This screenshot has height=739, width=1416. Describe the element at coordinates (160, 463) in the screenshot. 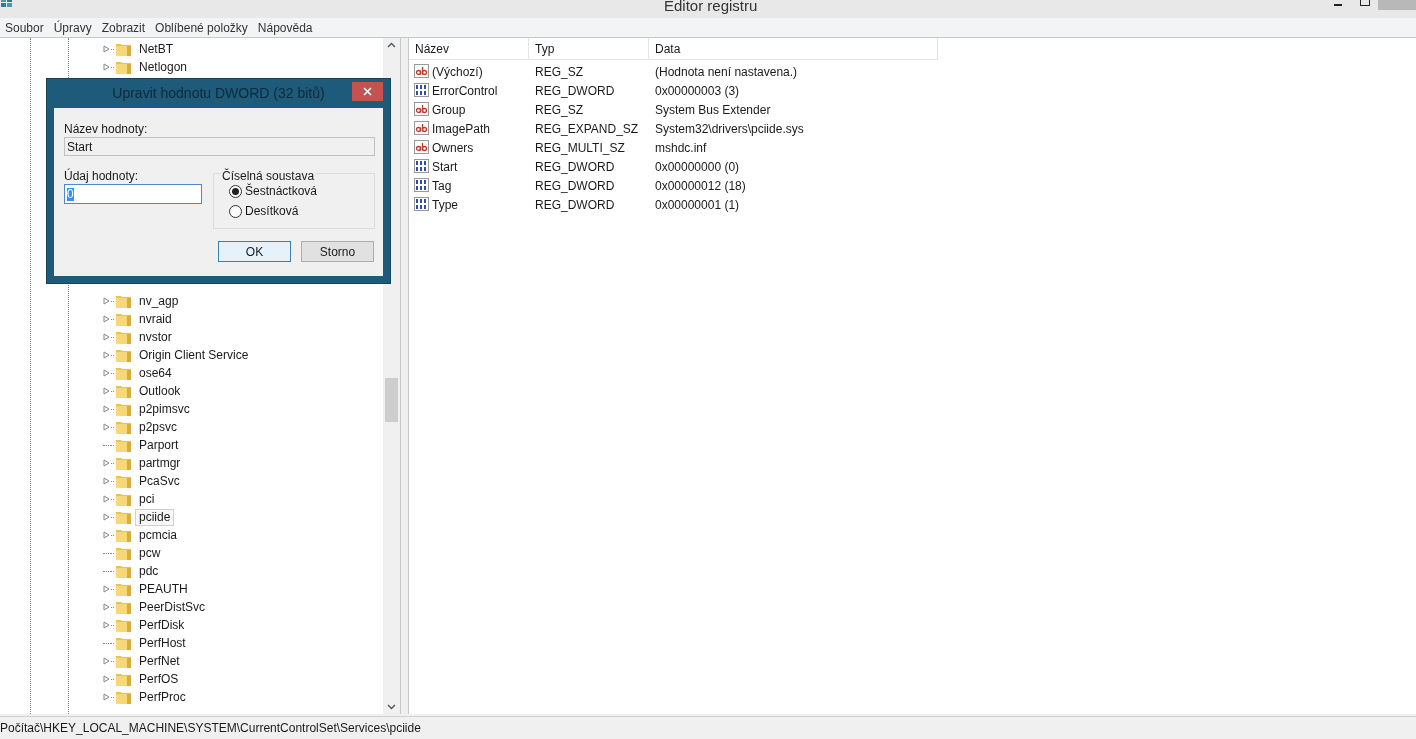

I see `tree-item: partmgr` at that location.